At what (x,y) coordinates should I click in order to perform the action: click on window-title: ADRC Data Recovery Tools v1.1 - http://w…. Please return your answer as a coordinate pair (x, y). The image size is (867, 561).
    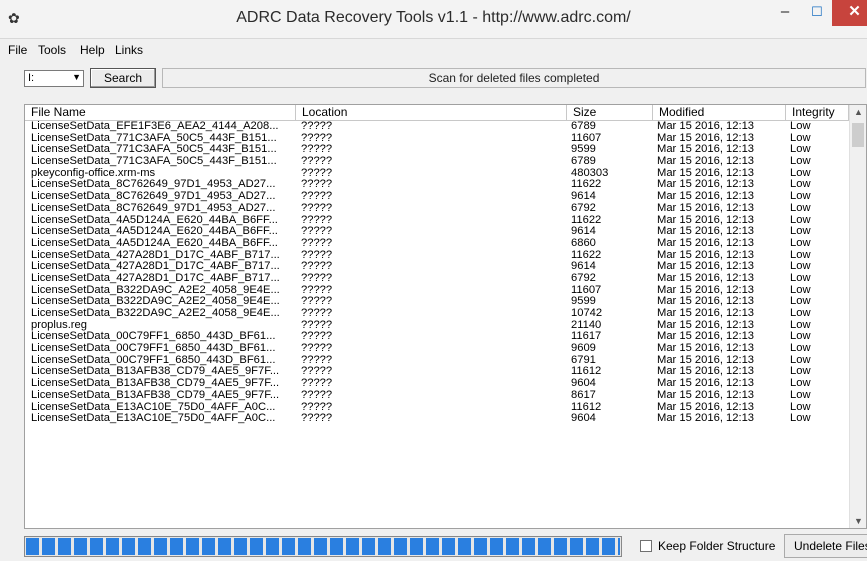
    Looking at the image, I should click on (433, 17).